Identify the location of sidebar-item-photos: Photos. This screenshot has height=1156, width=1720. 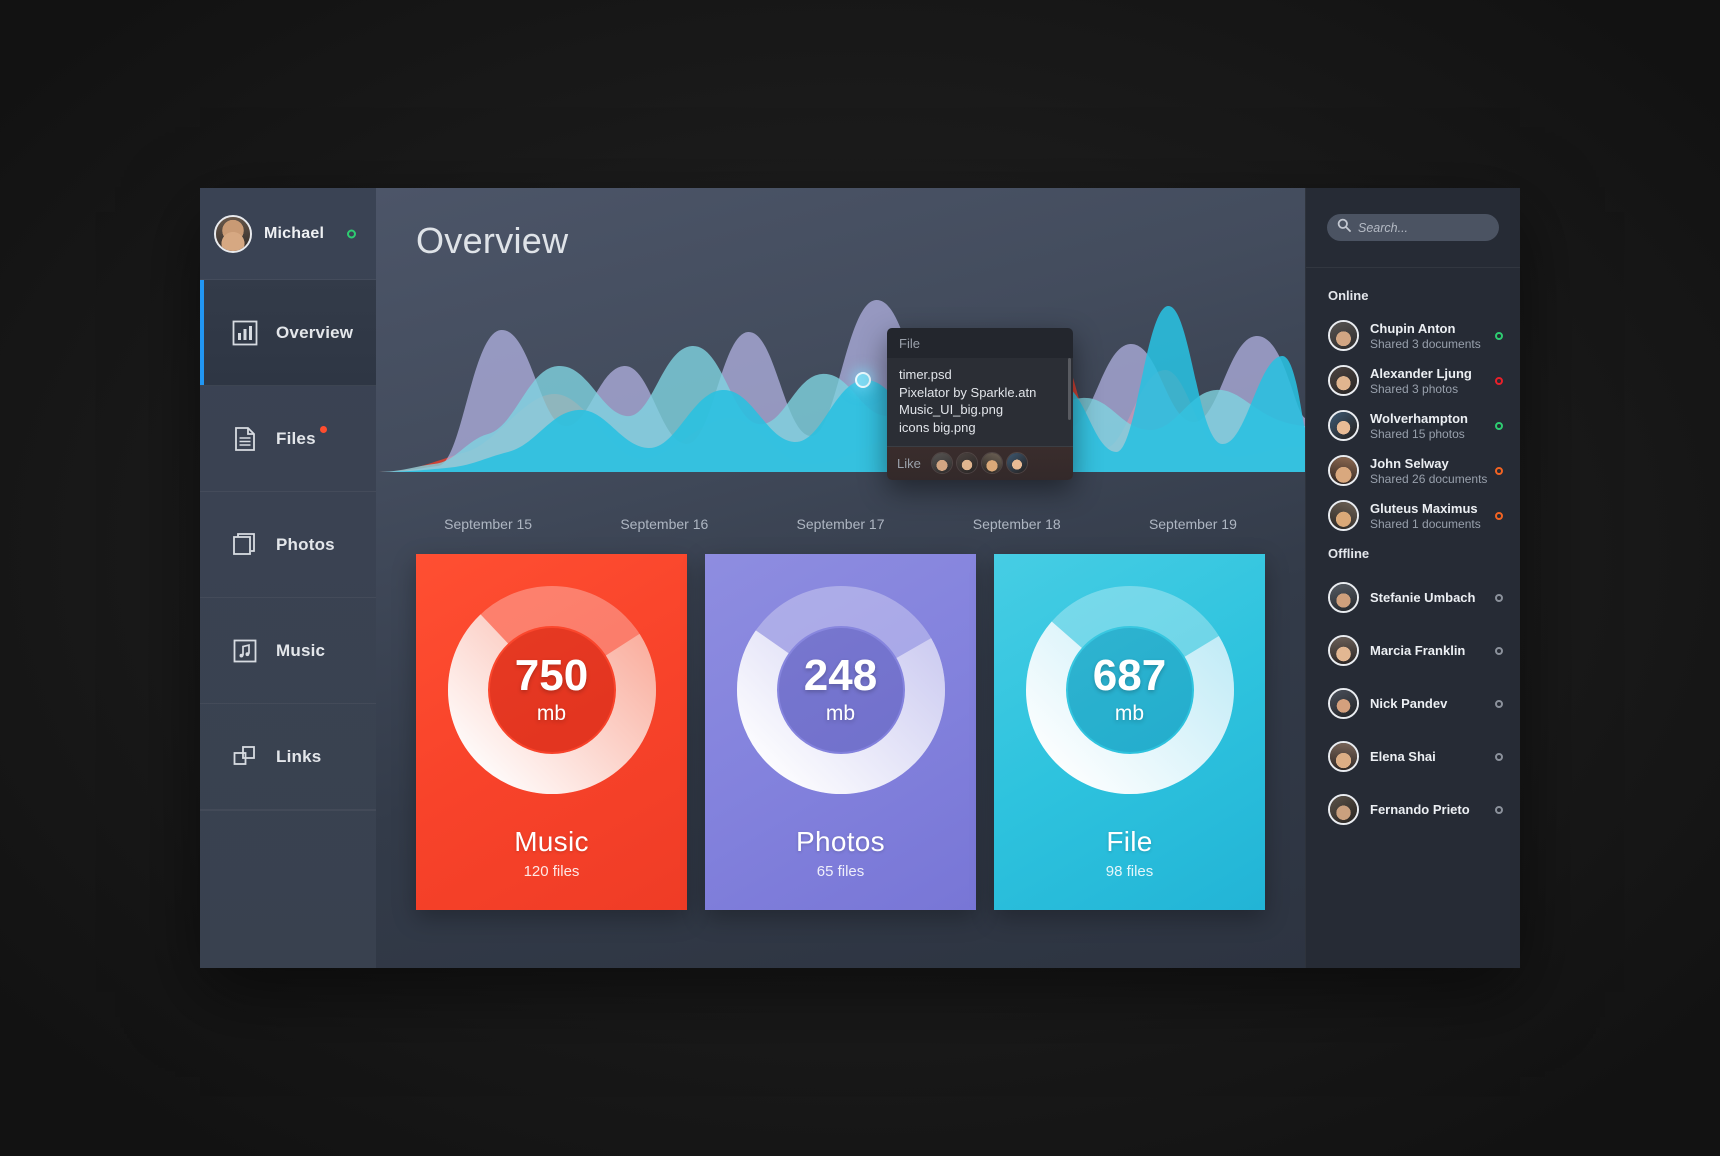
(288, 545).